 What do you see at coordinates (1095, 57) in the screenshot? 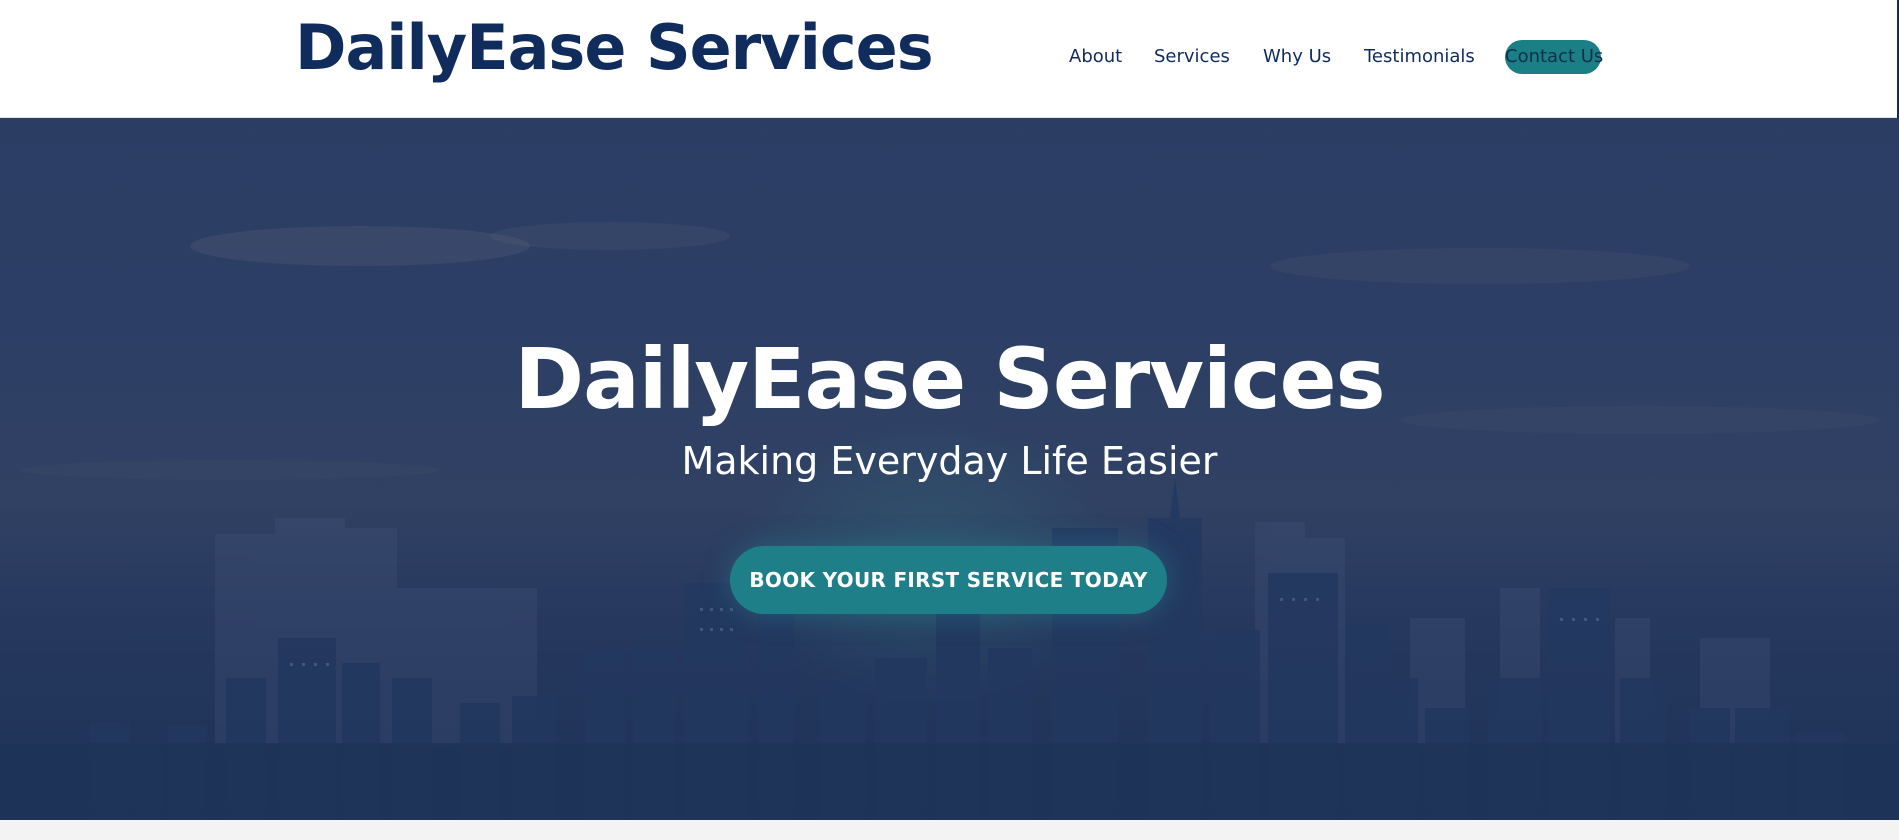
I see `nav-link-about: About` at bounding box center [1095, 57].